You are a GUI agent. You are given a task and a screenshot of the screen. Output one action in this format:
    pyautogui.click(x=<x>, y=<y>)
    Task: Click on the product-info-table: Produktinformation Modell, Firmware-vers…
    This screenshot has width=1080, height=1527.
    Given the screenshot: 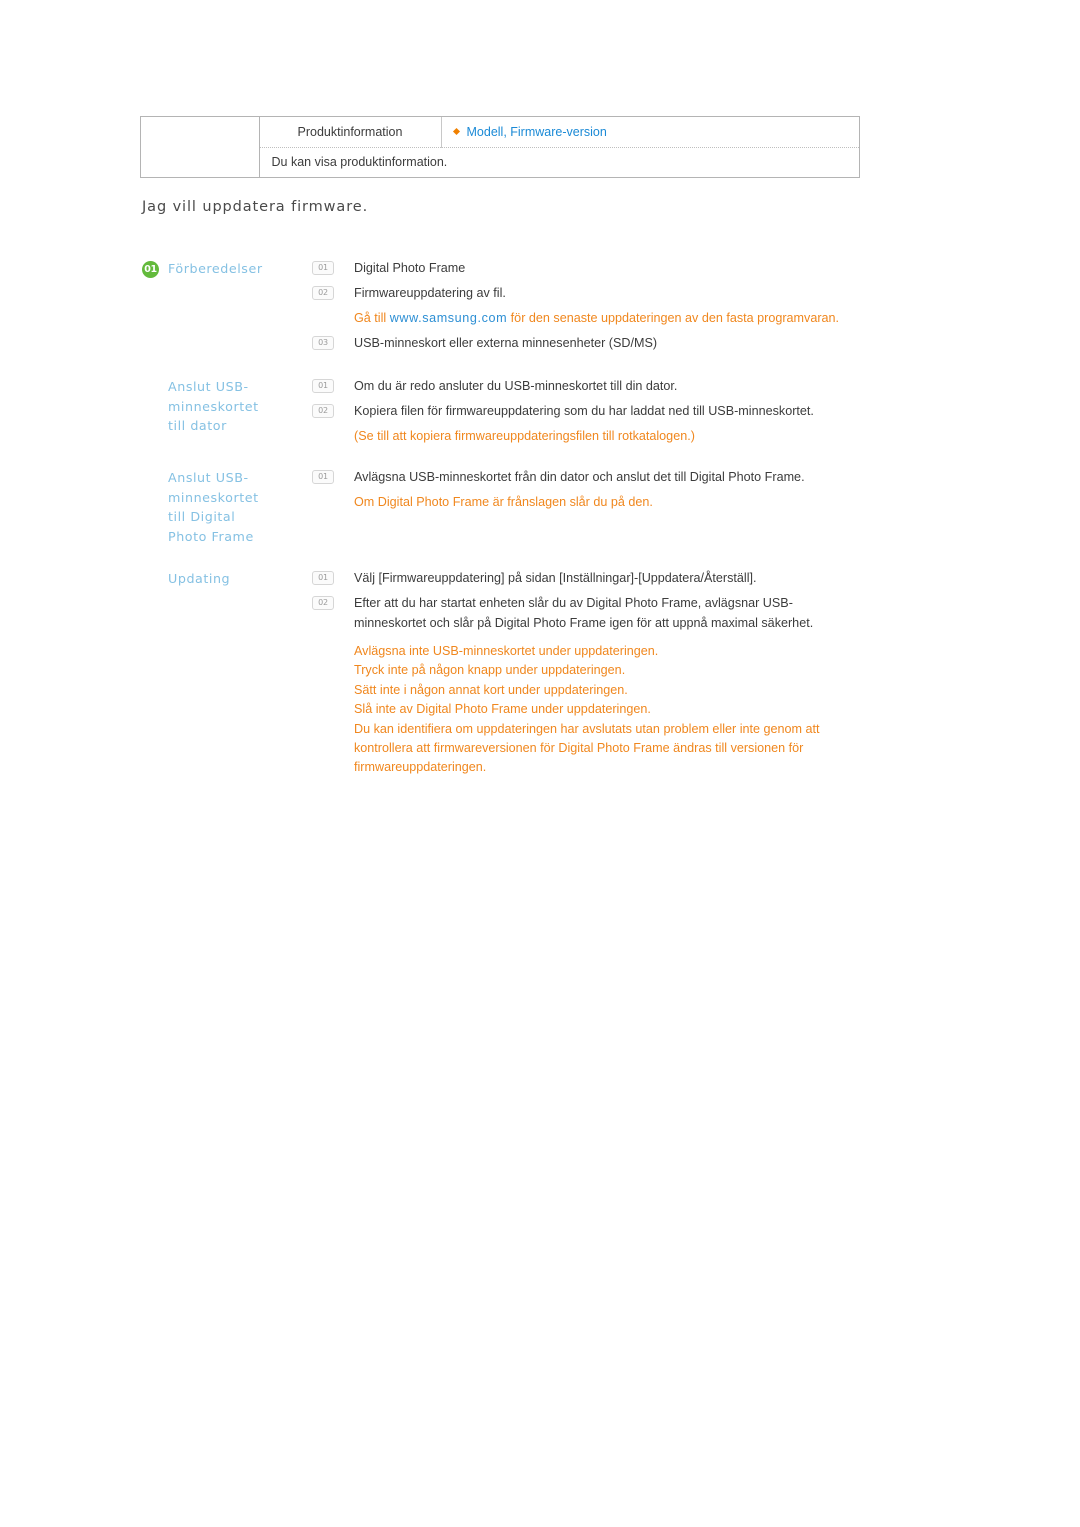 What is the action you would take?
    pyautogui.click(x=500, y=147)
    